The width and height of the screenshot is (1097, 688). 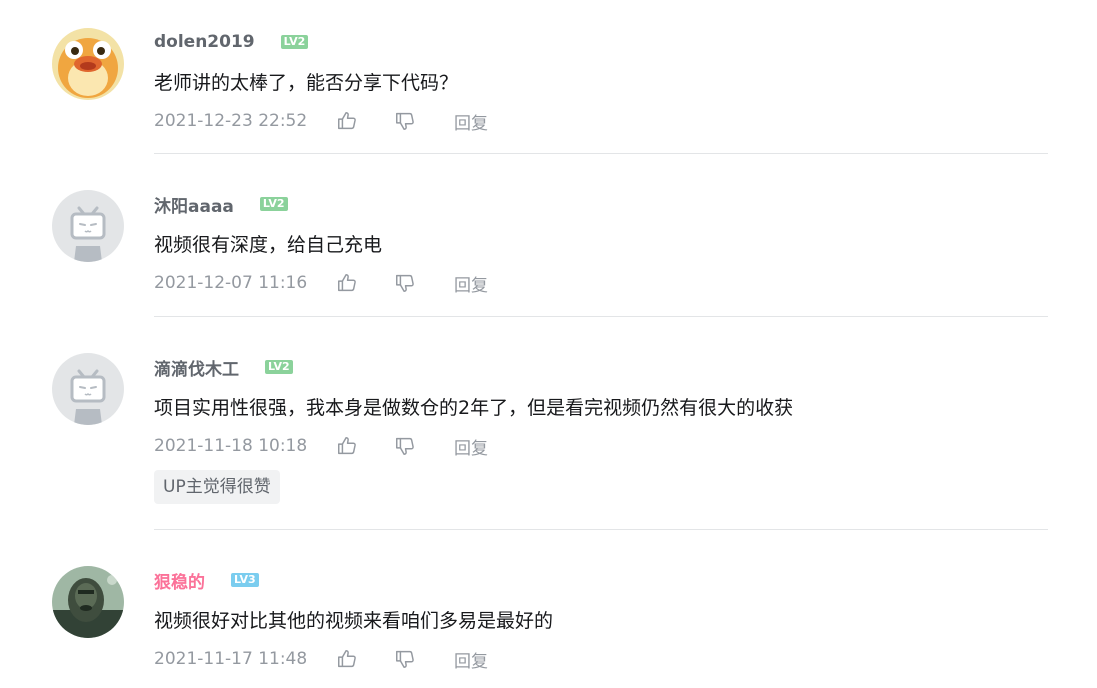 I want to click on comment-meta: 2021-11-18 10:18 回复, so click(x=321, y=446).